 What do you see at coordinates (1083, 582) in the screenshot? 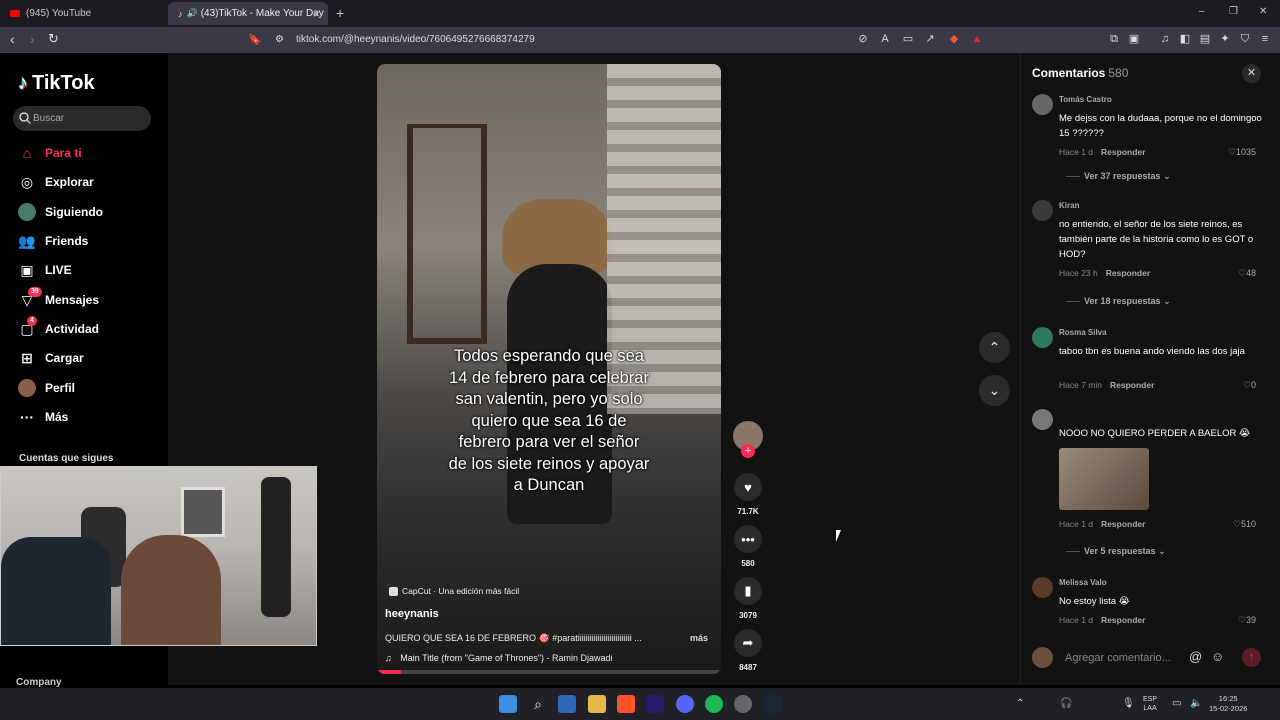
I see `comment-user: Melissa Valo` at bounding box center [1083, 582].